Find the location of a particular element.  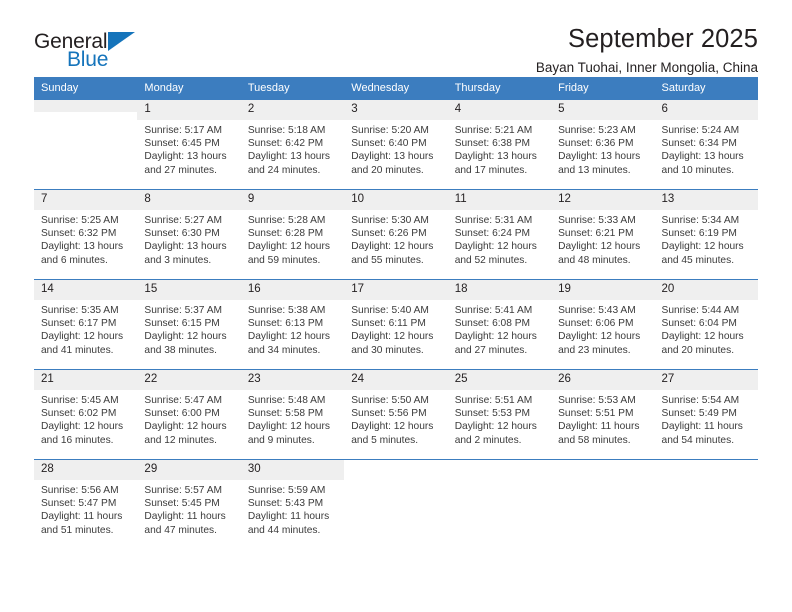

sunrise-text: Sunrise: 5:23 AM is located at coordinates (597, 130).